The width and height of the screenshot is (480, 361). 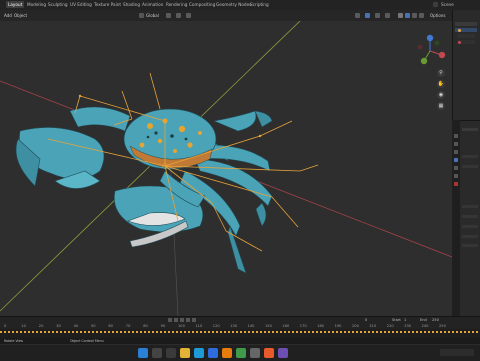 What do you see at coordinates (240, 332) in the screenshot?
I see `keyframe-row` at bounding box center [240, 332].